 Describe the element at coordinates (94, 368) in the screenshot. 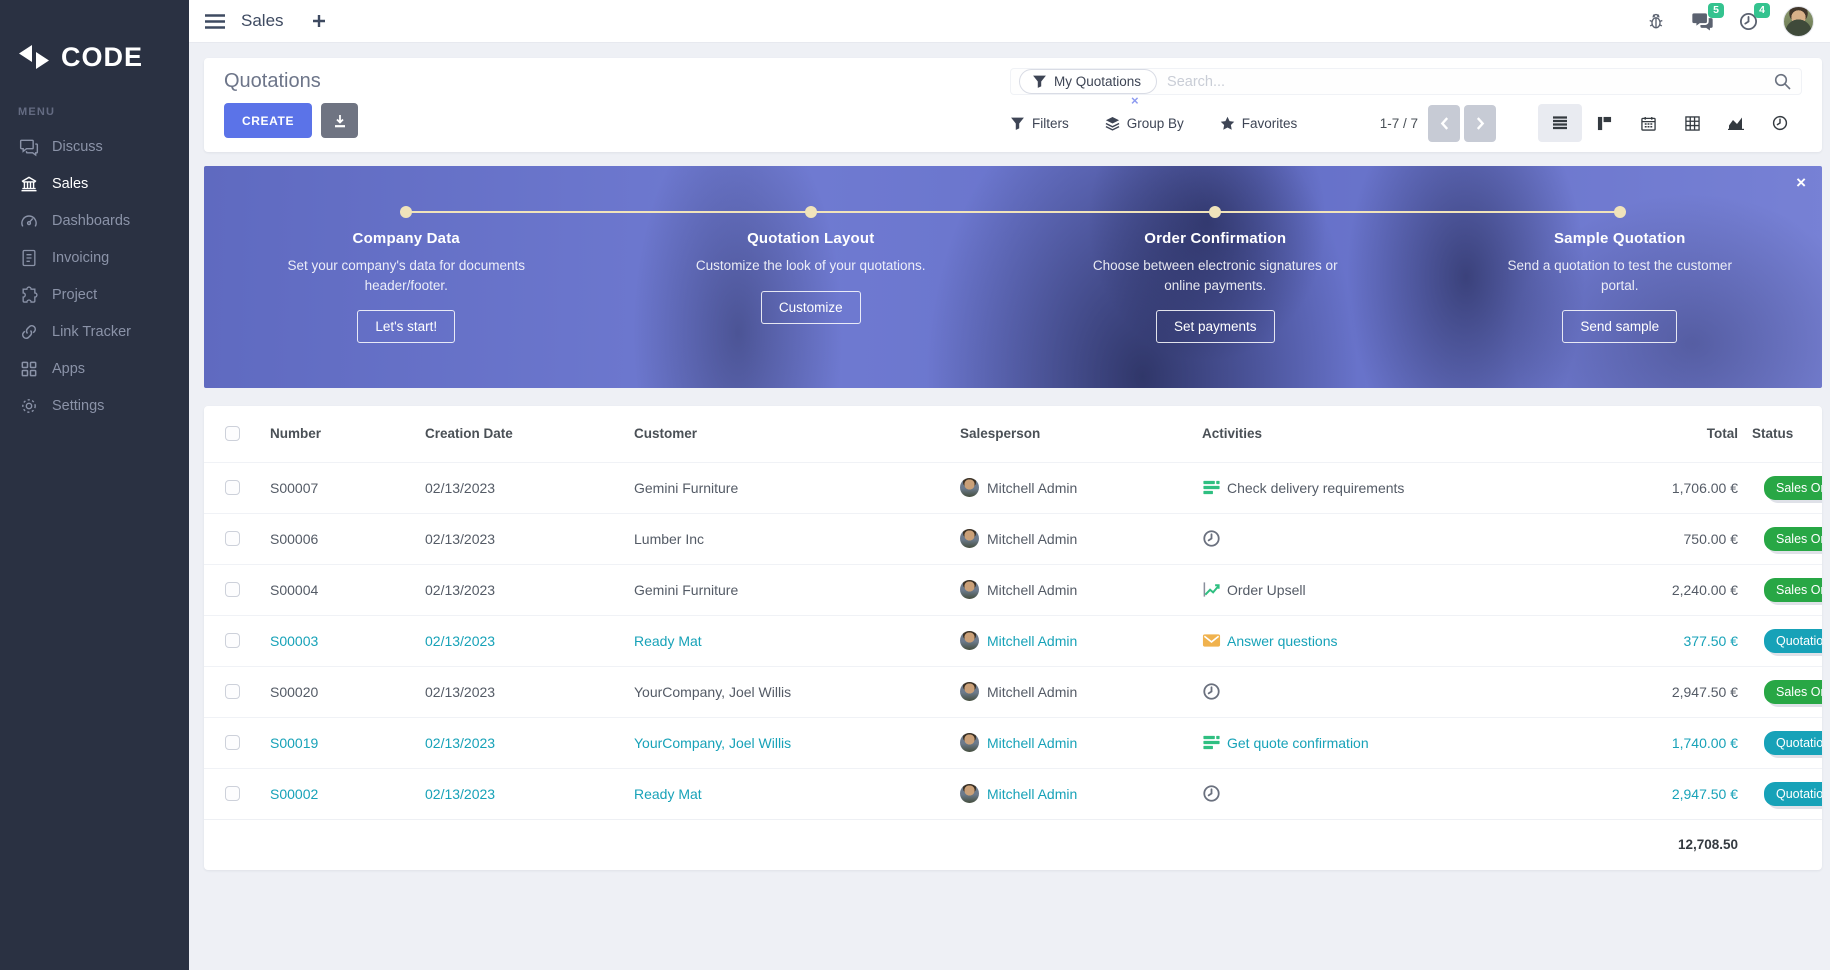

I see `sidebar-item: Apps` at that location.